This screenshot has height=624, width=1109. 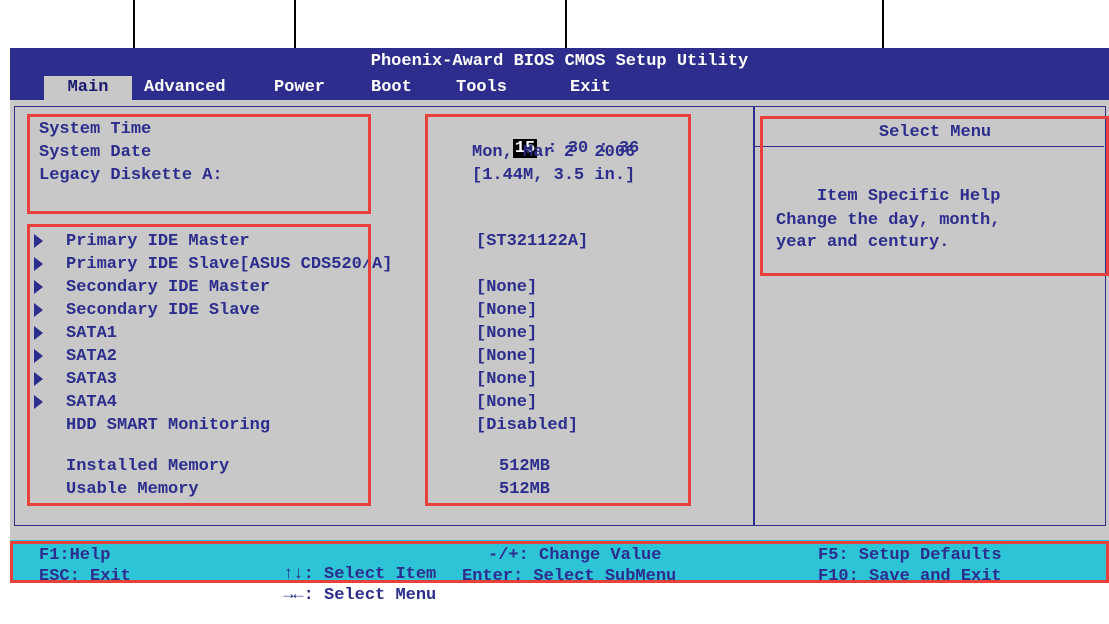 What do you see at coordinates (575, 555) in the screenshot?
I see `footer-change-value: -/+: Change Value` at bounding box center [575, 555].